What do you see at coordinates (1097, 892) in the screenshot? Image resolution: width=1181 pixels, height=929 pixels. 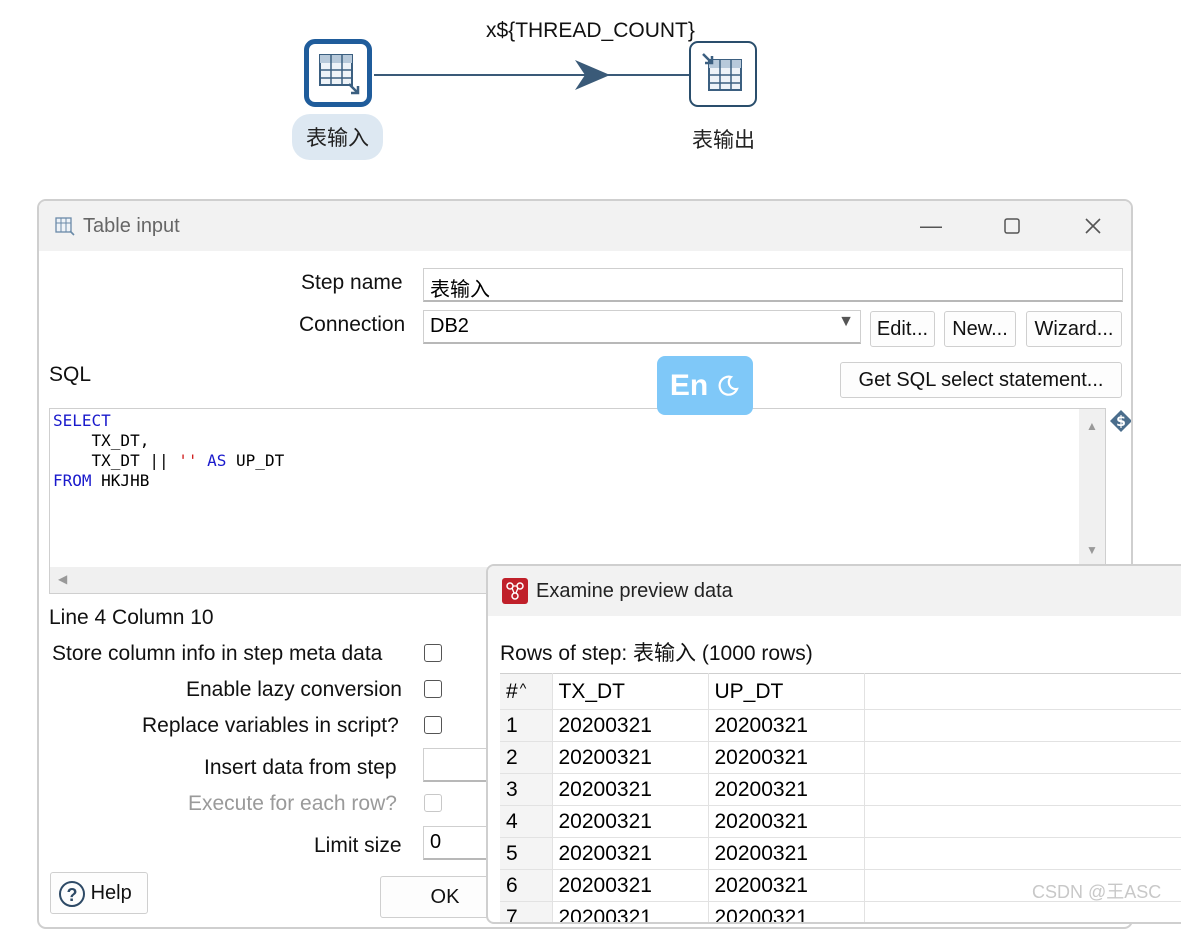 I see `watermark: CSDN @王ASC` at bounding box center [1097, 892].